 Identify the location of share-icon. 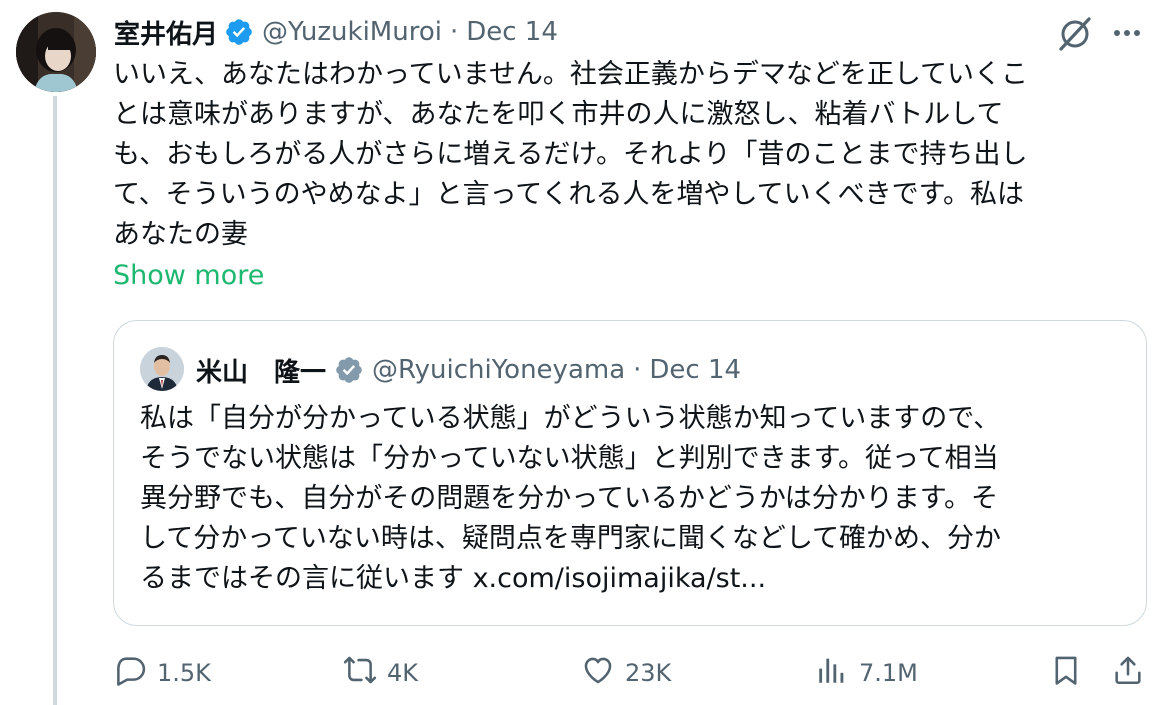
(1128, 673).